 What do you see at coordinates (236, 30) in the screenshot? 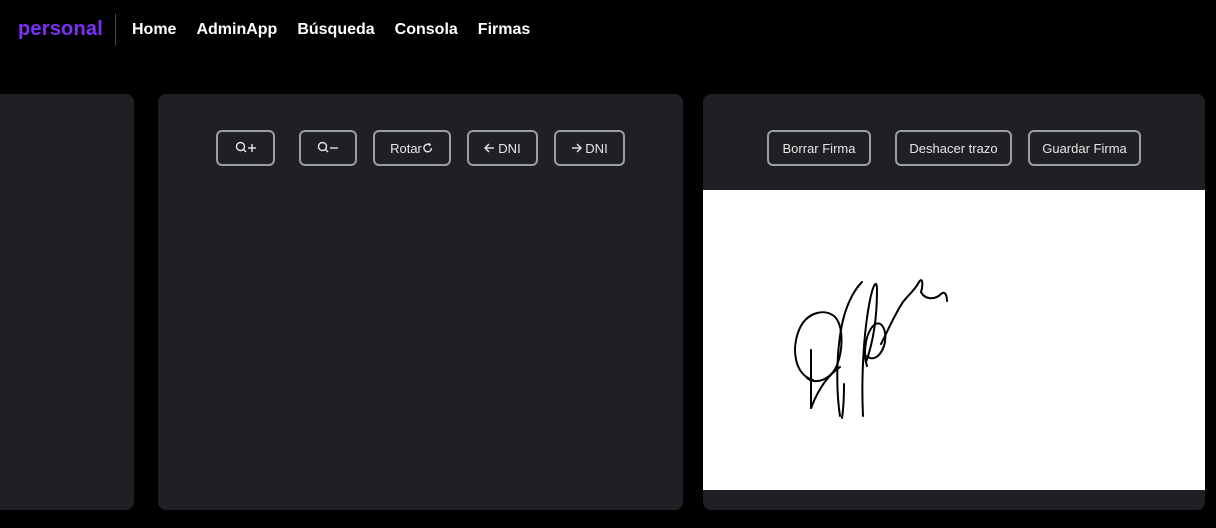
I see `nav-item-adminapp: AdminApp` at bounding box center [236, 30].